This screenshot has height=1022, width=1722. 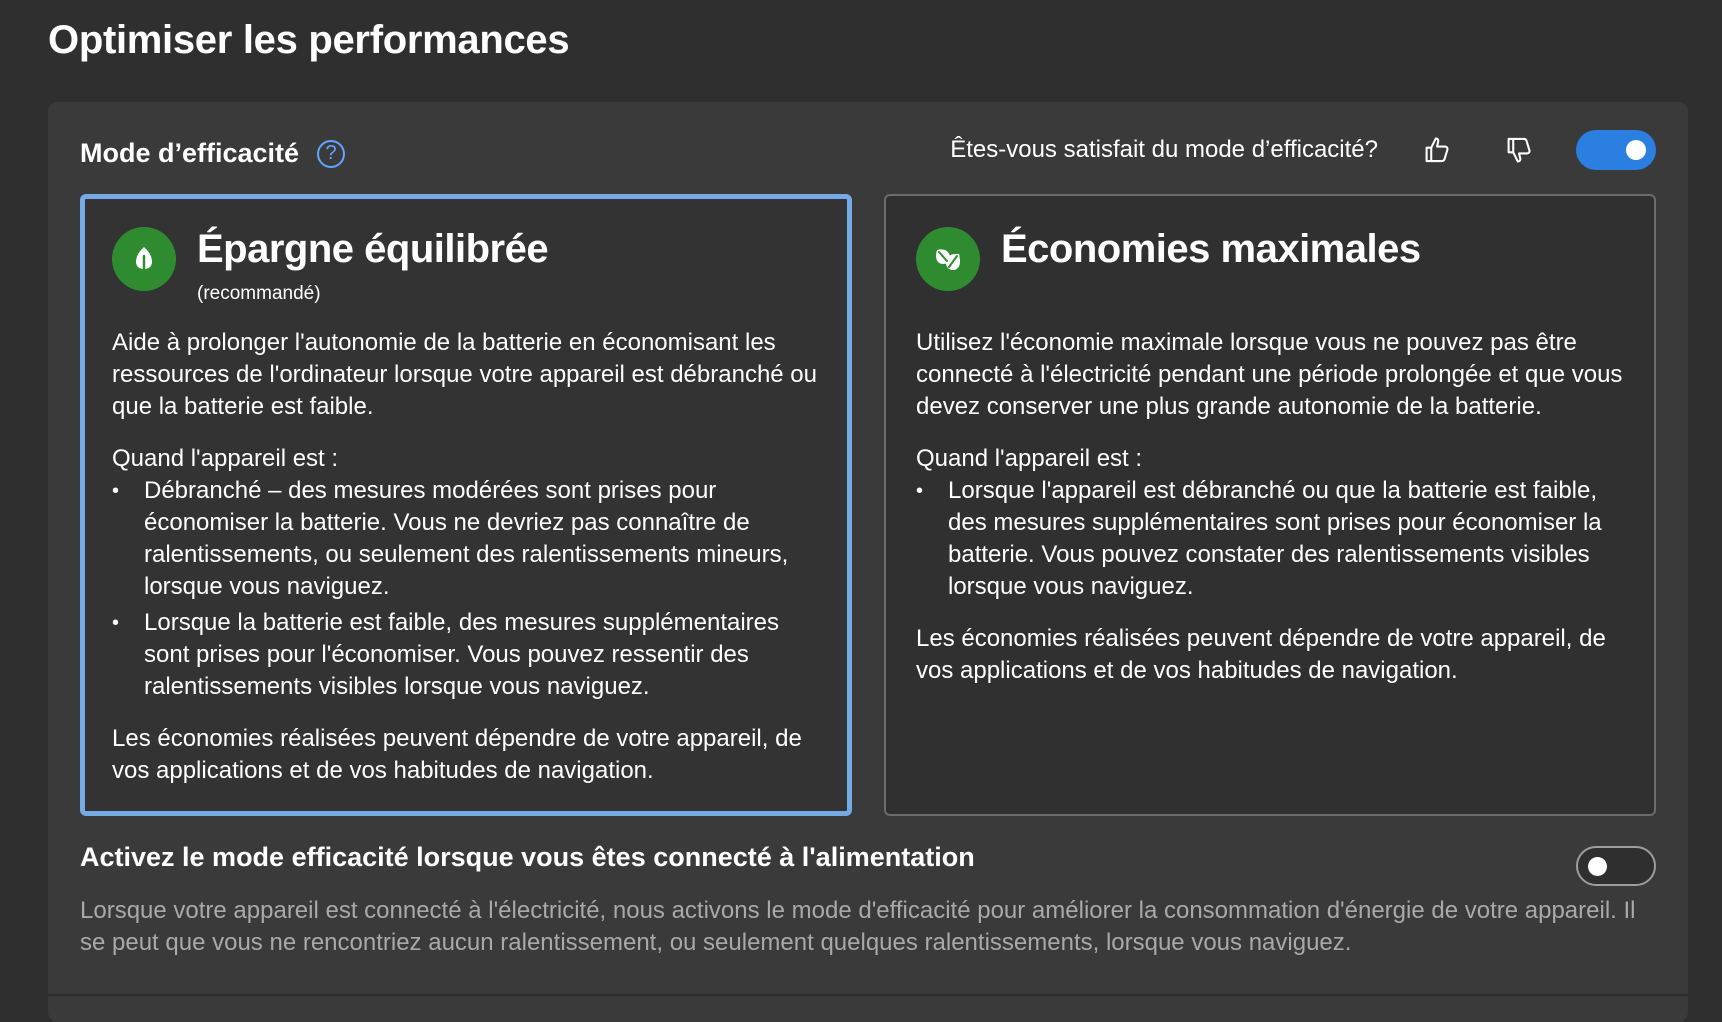 I want to click on help-icon: ?, so click(x=331, y=153).